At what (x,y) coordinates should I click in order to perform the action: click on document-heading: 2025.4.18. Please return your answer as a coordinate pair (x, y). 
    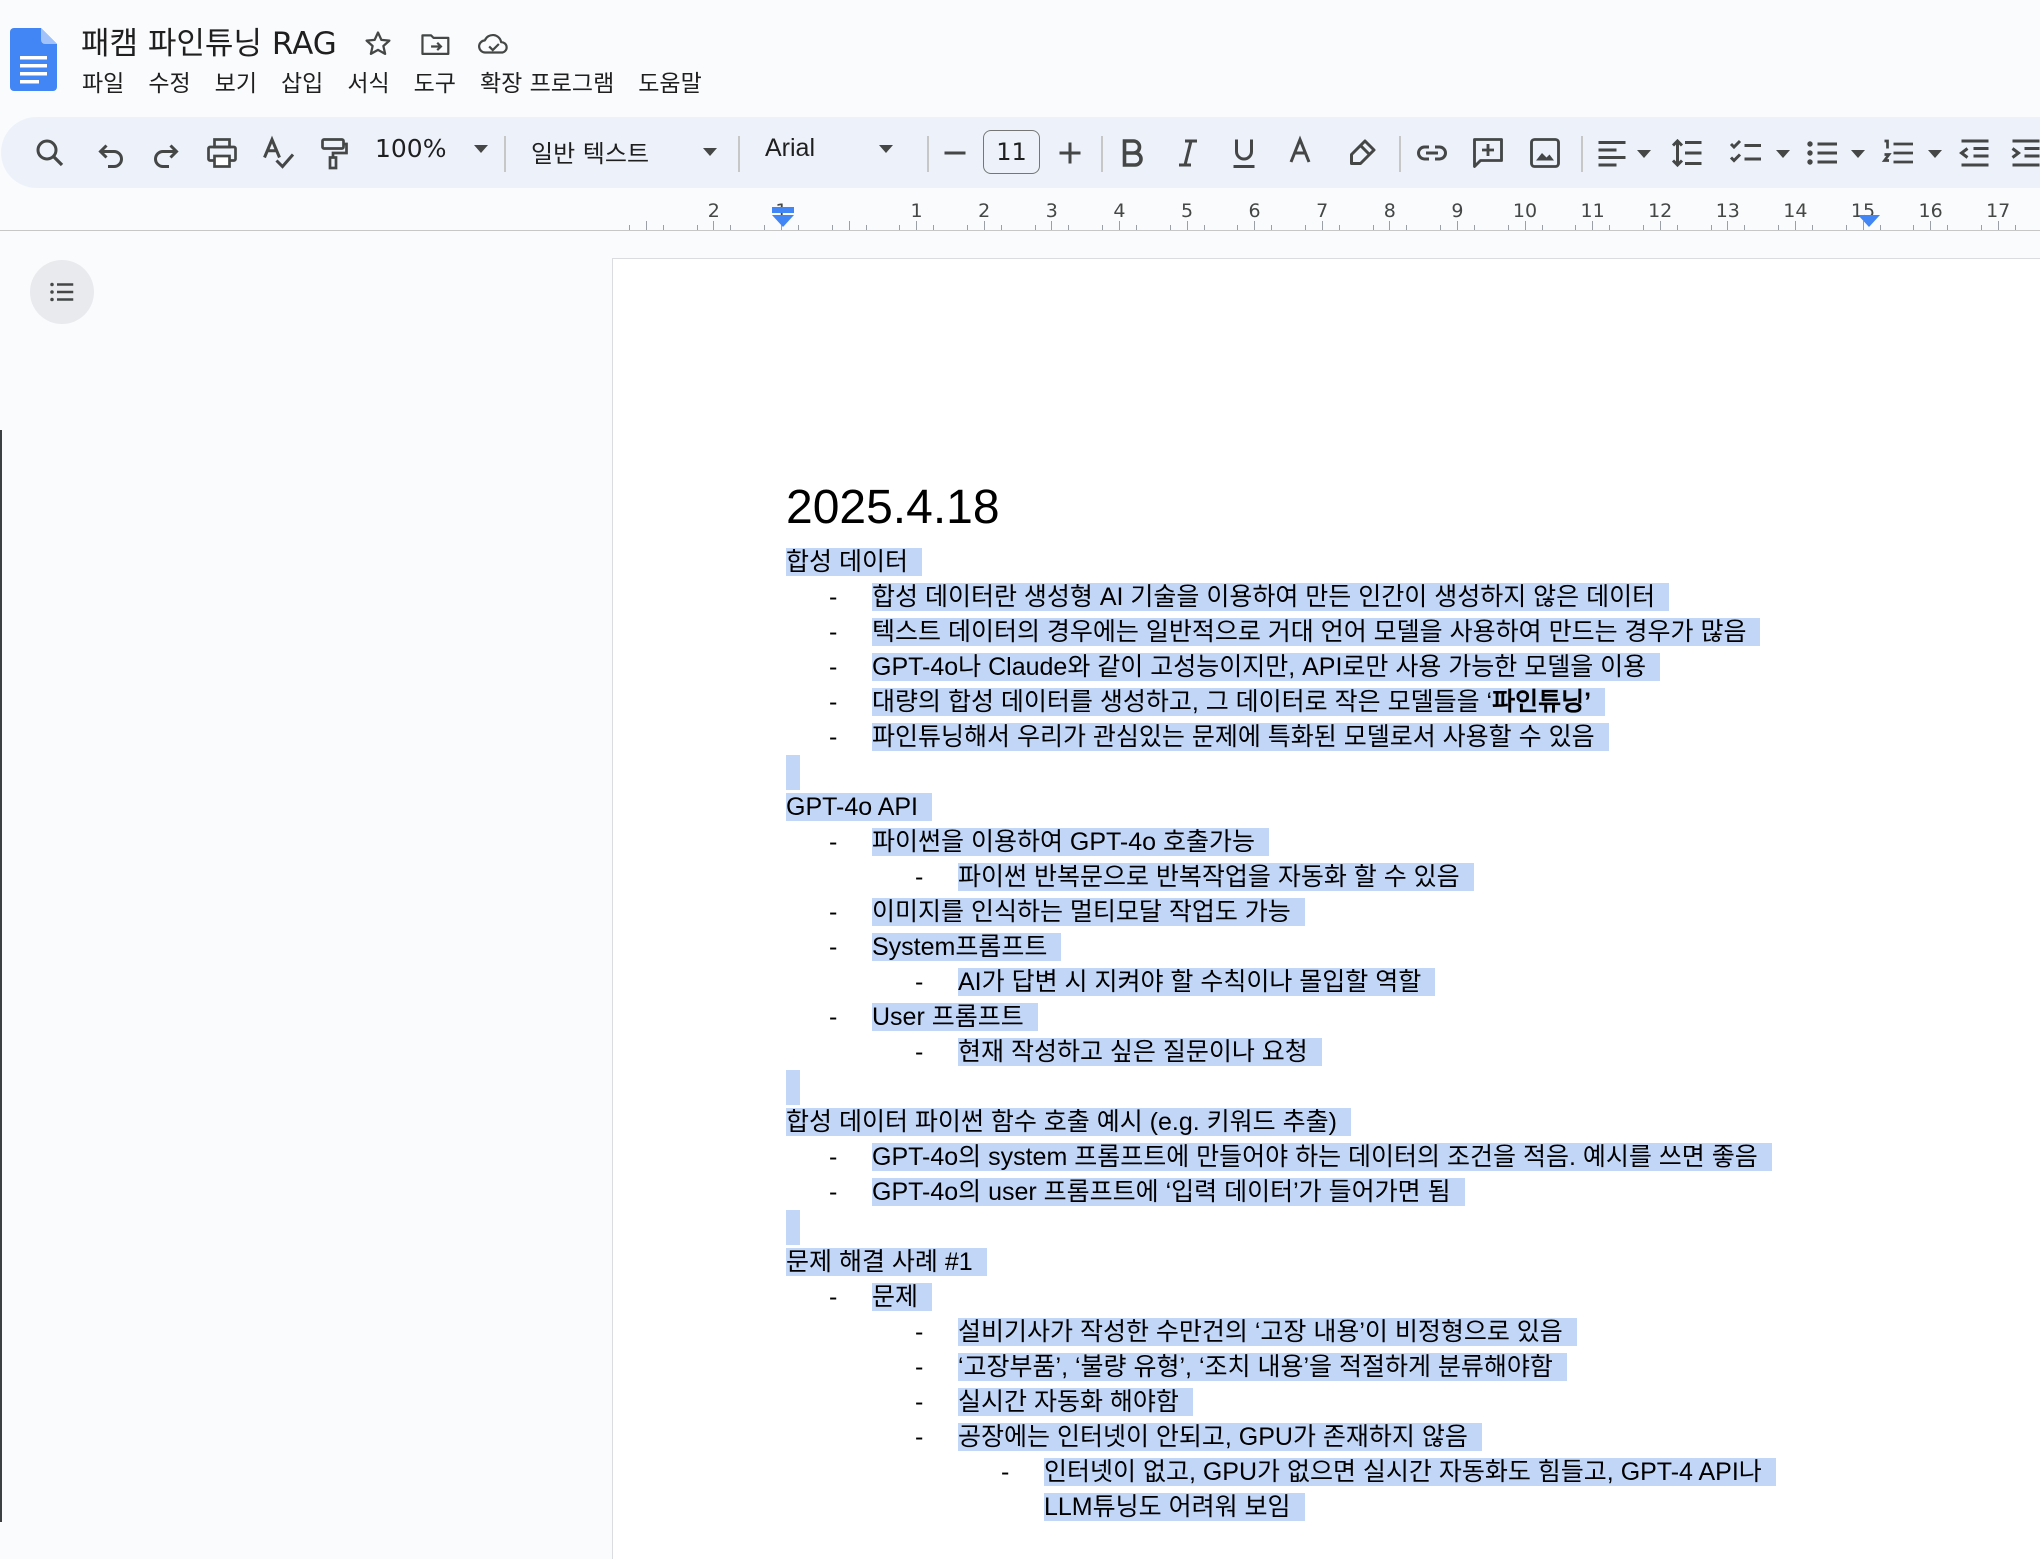
    Looking at the image, I should click on (893, 507).